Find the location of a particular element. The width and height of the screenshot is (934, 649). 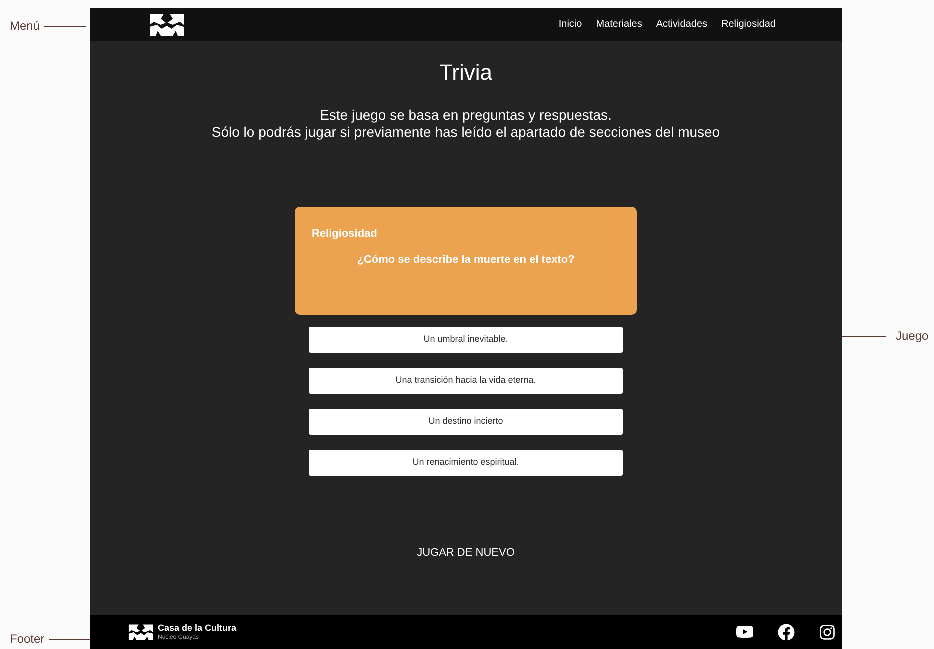

page-title: Trivia is located at coordinates (466, 73).